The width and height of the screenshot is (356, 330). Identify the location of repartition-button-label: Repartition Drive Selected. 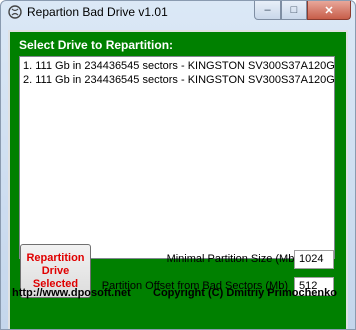
(55, 270).